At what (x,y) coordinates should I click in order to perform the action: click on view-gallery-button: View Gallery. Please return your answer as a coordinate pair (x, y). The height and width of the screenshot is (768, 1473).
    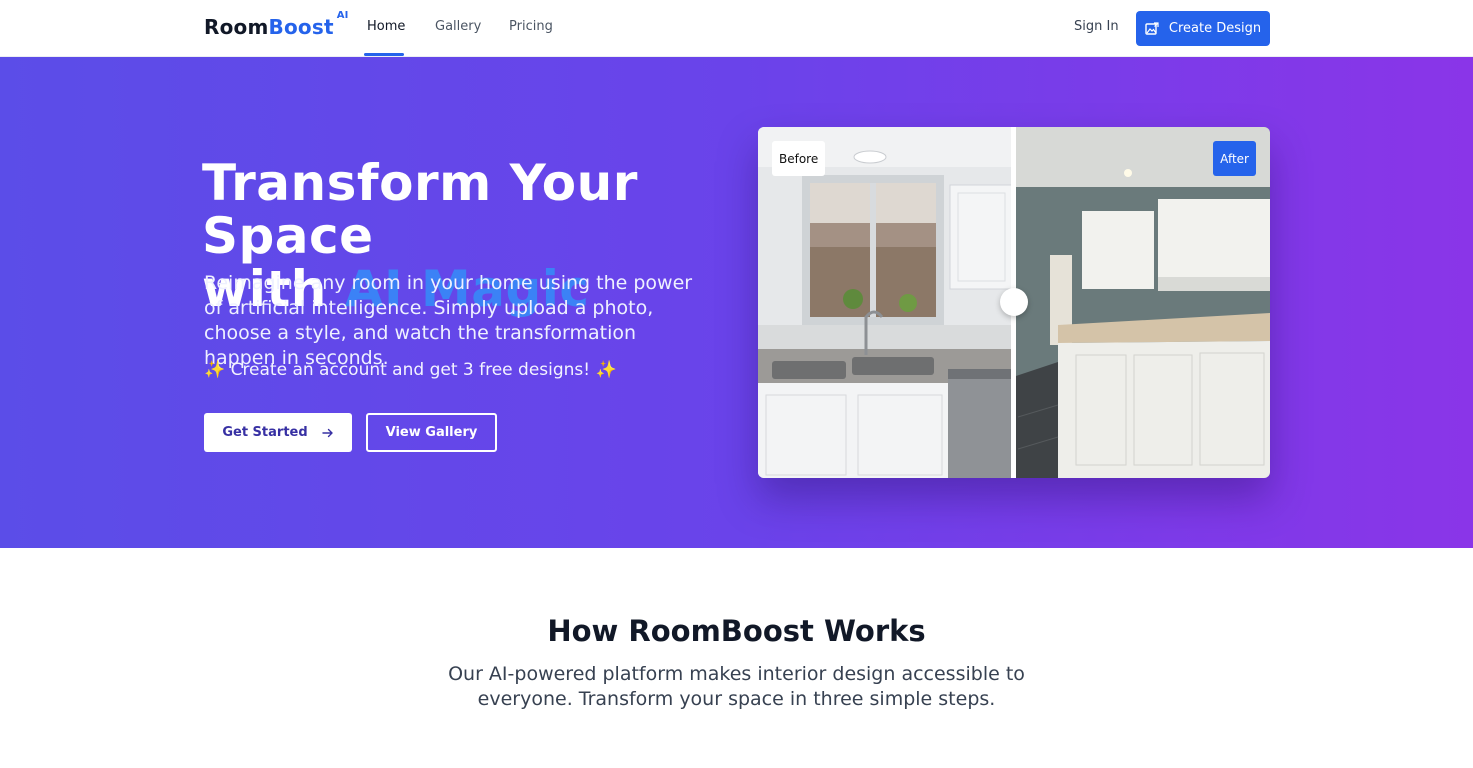
    Looking at the image, I should click on (431, 432).